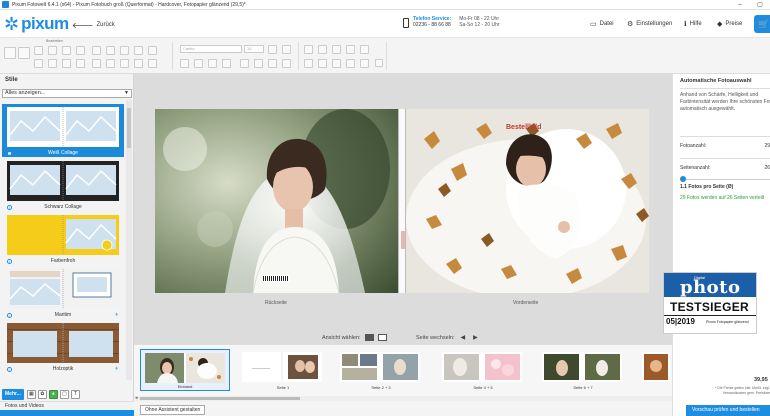  I want to click on thumbnail-seite-1: Seite 1, so click(283, 370).